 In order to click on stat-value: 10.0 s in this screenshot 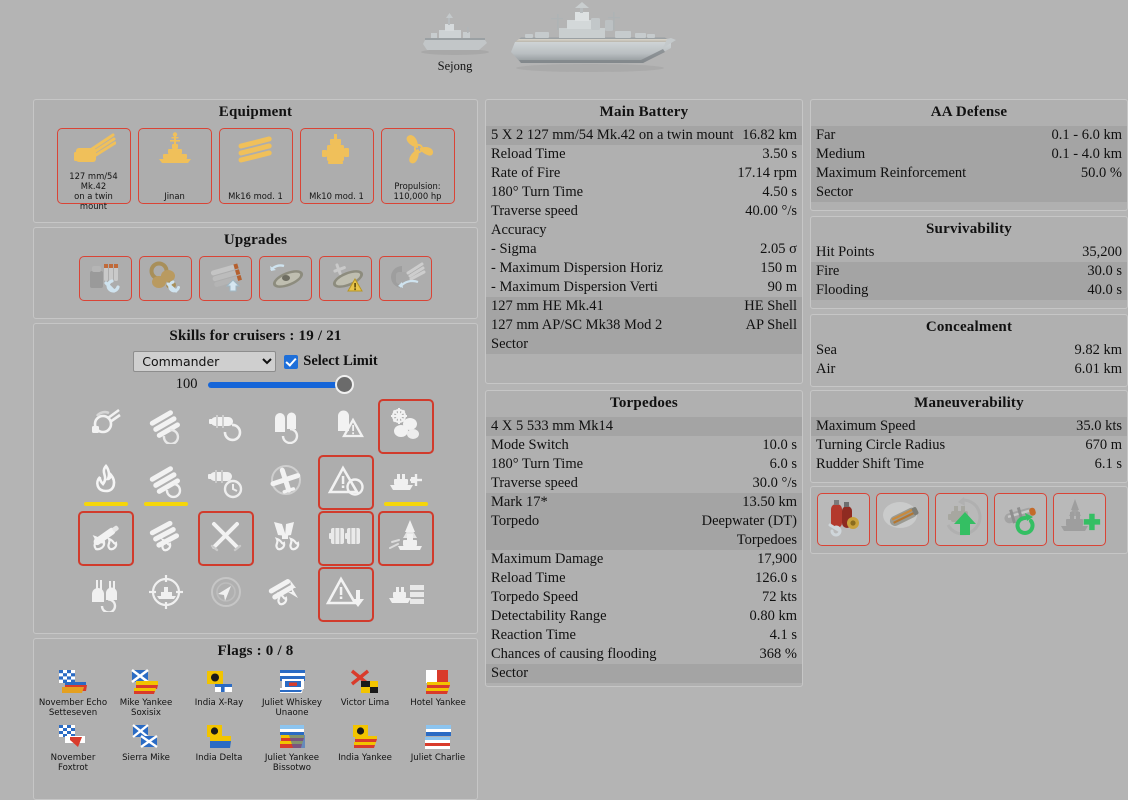, I will do `click(779, 445)`.